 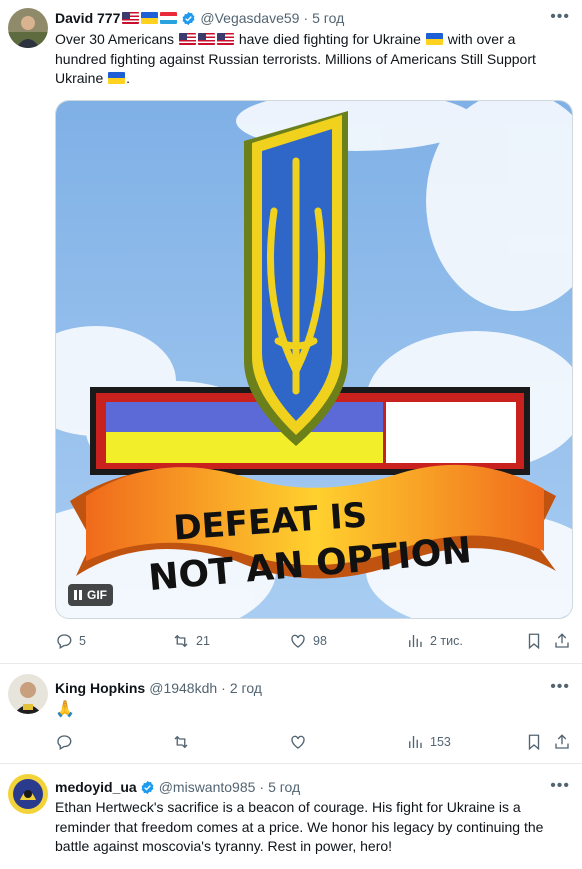 I want to click on post-header: King Hopkins @1948kdh · 2 год, so click(x=158, y=688).